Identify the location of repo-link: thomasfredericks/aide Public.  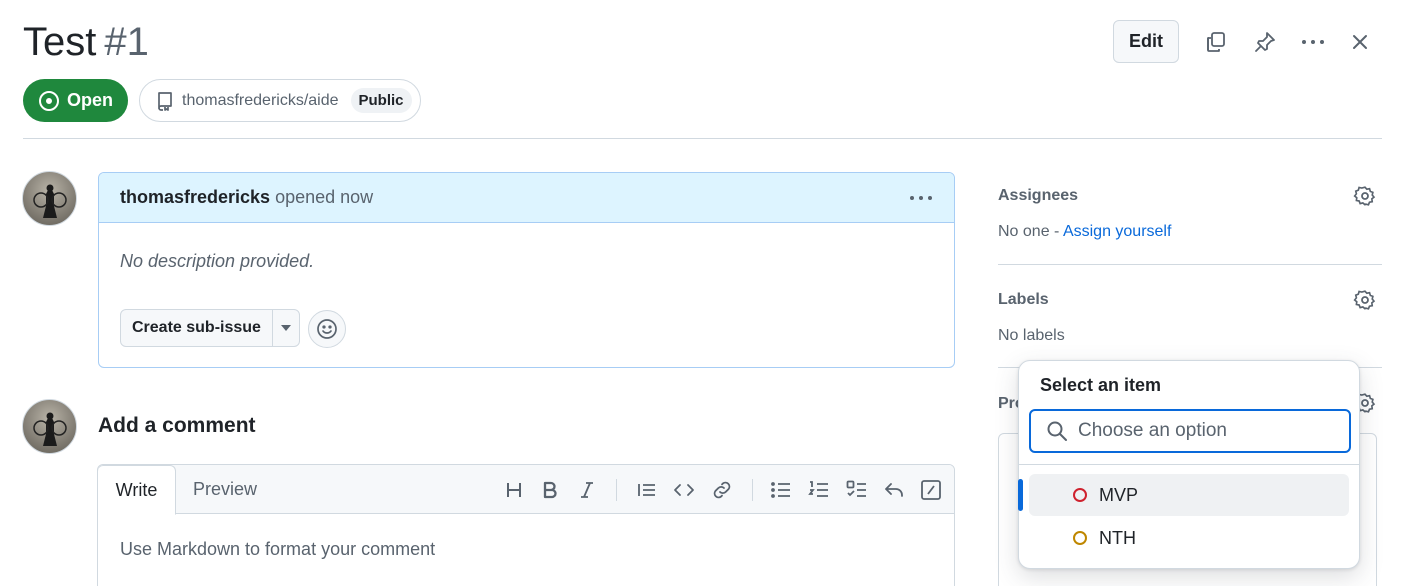
(280, 100).